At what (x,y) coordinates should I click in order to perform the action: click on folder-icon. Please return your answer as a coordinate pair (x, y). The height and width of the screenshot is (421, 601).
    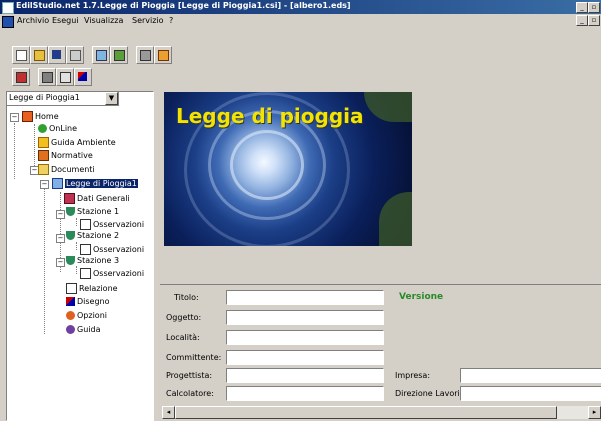
    Looking at the image, I should click on (39, 55).